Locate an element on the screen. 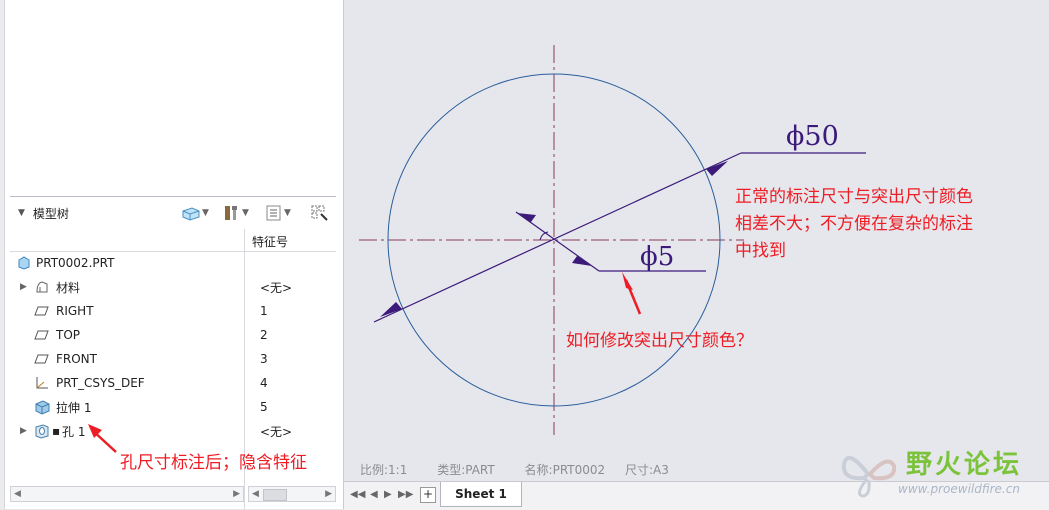  hole-icon is located at coordinates (42, 431).